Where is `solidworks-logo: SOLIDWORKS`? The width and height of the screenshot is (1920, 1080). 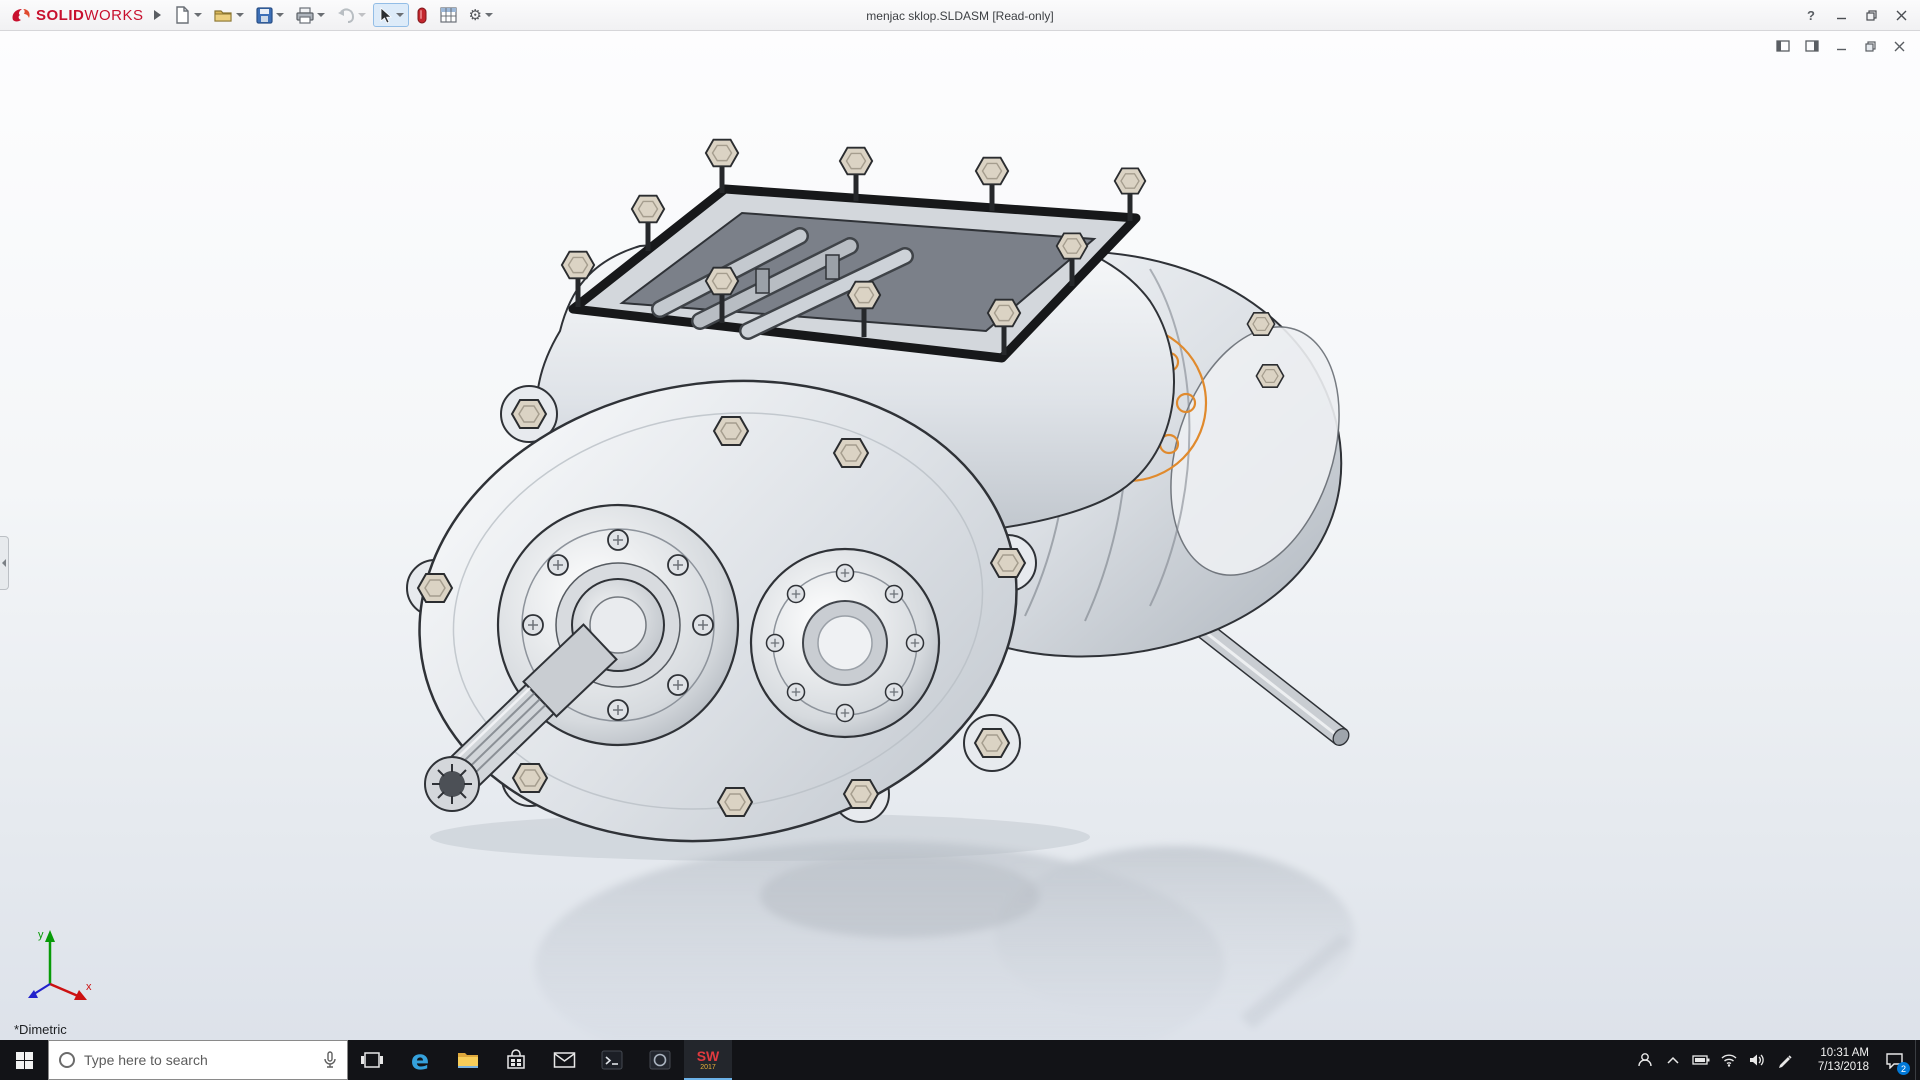
solidworks-logo: SOLIDWORKS is located at coordinates (77, 15).